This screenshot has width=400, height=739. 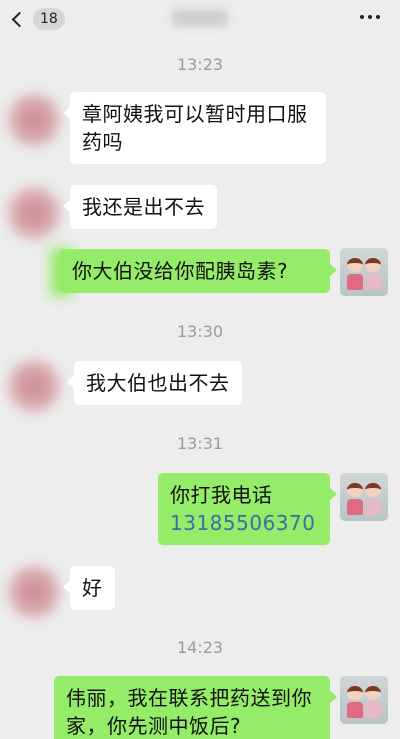 What do you see at coordinates (200, 443) in the screenshot?
I see `timestamp: 13:31` at bounding box center [200, 443].